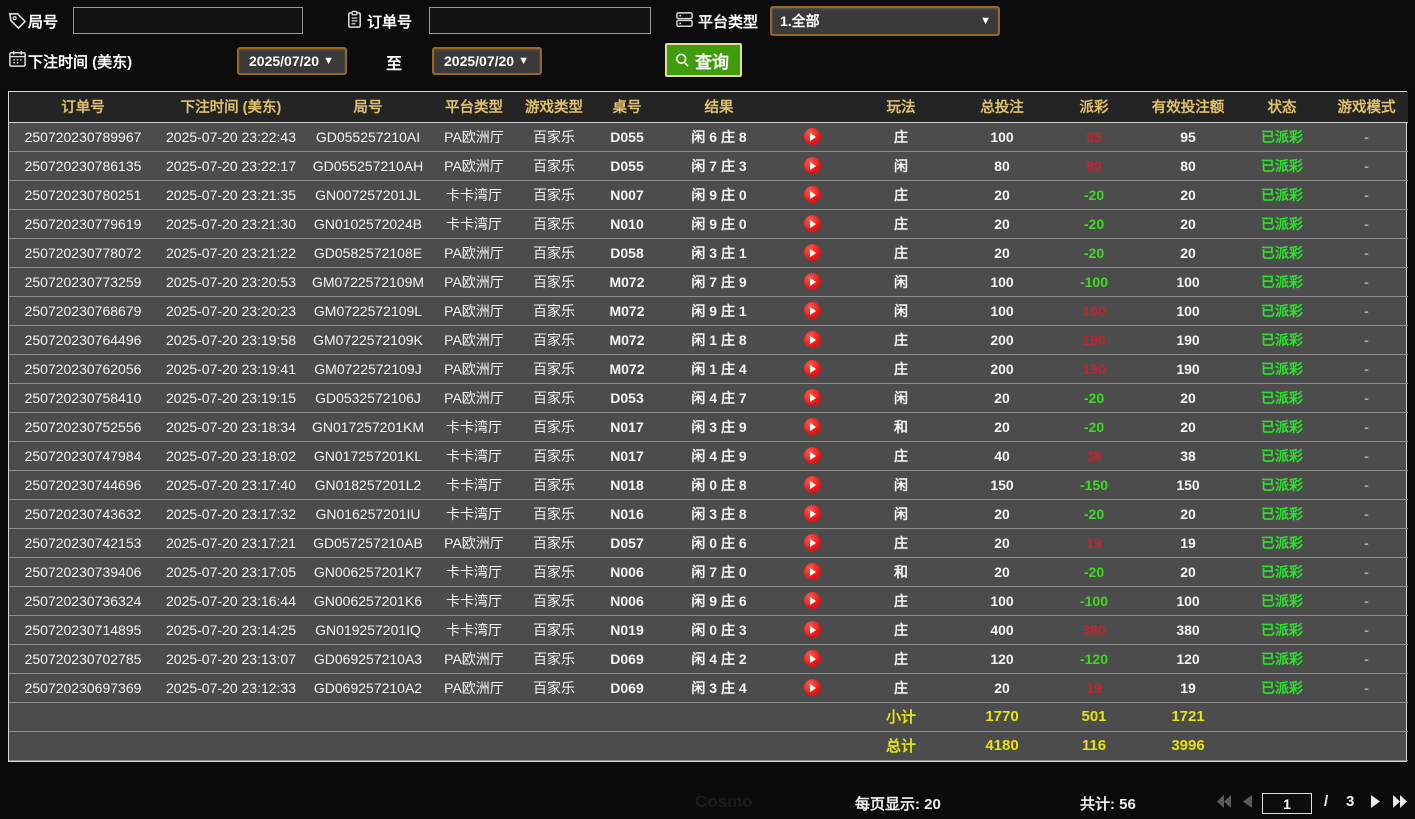 The image size is (1415, 819). What do you see at coordinates (1094, 311) in the screenshot?
I see `cell-payout: 100` at bounding box center [1094, 311].